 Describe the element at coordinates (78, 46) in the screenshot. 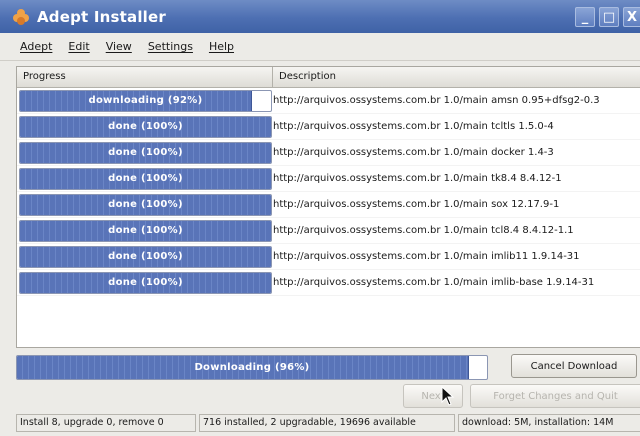

I see `menu-edit: Edit` at that location.